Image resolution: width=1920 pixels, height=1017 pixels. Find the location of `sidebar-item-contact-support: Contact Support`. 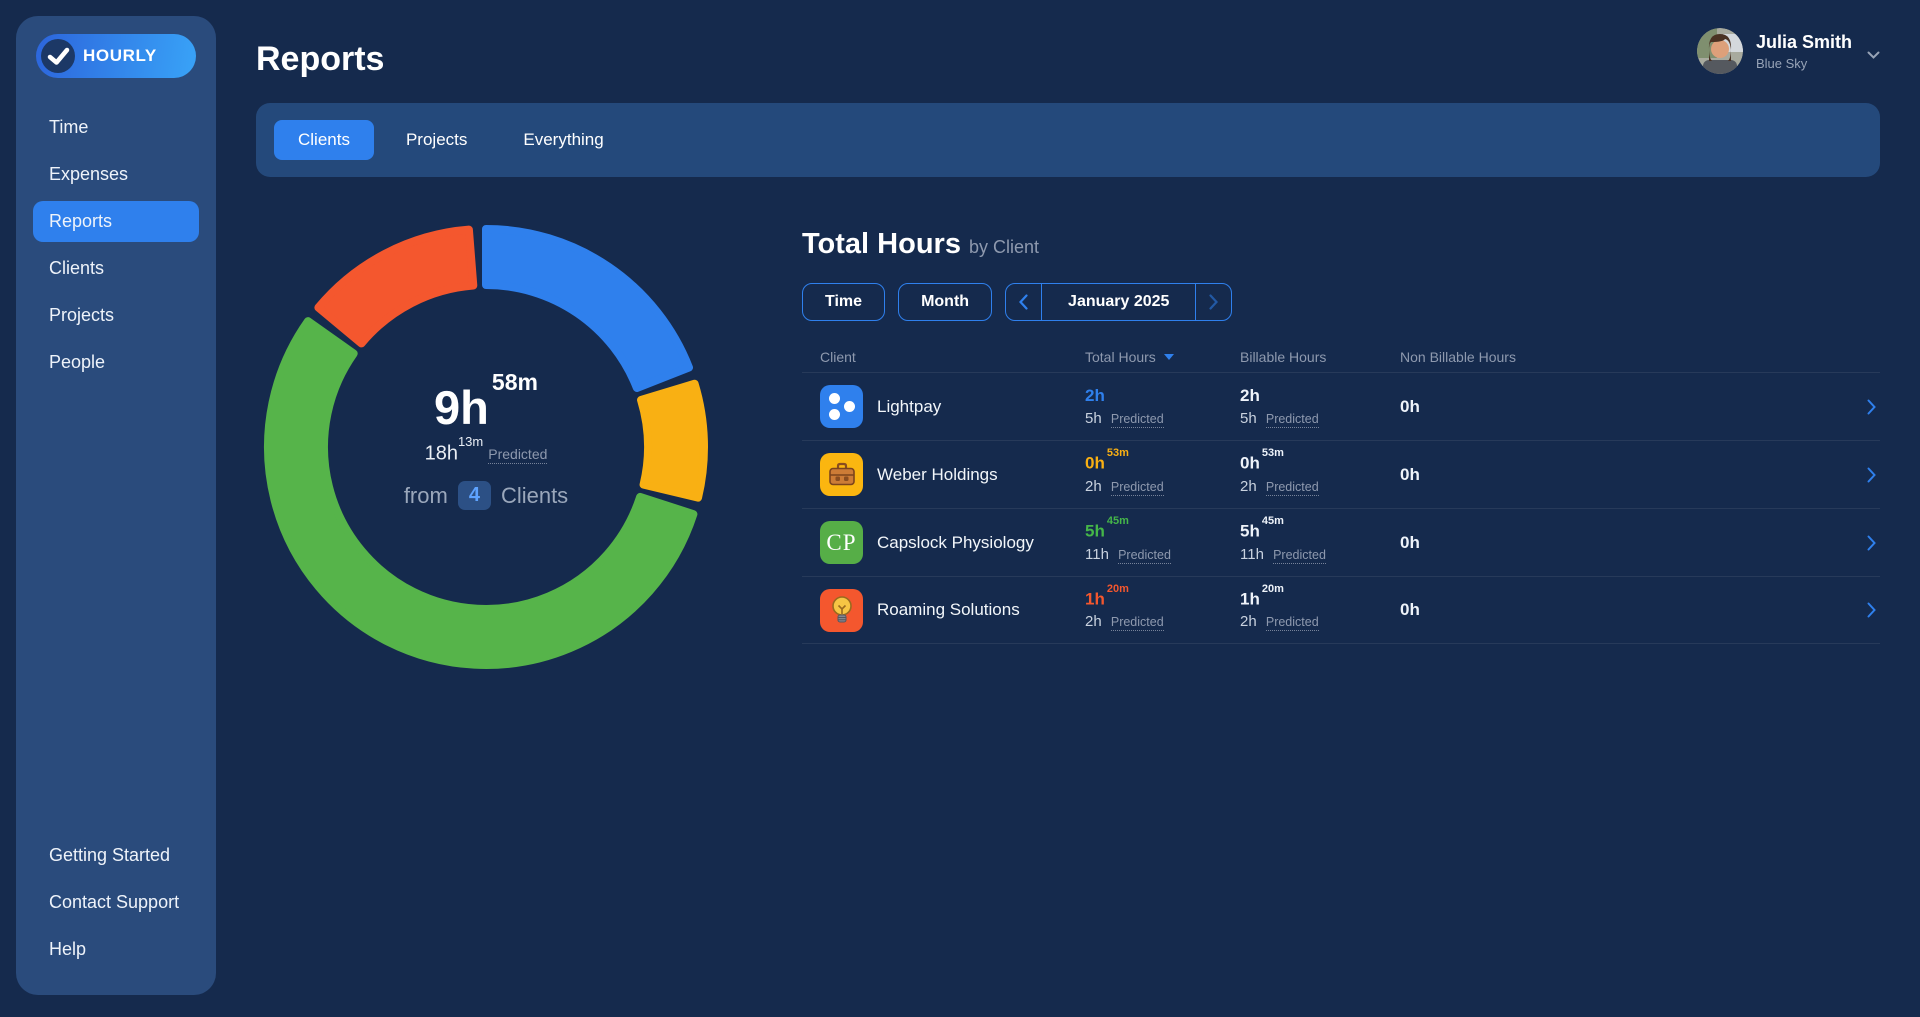

sidebar-item-contact-support: Contact Support is located at coordinates (116, 902).